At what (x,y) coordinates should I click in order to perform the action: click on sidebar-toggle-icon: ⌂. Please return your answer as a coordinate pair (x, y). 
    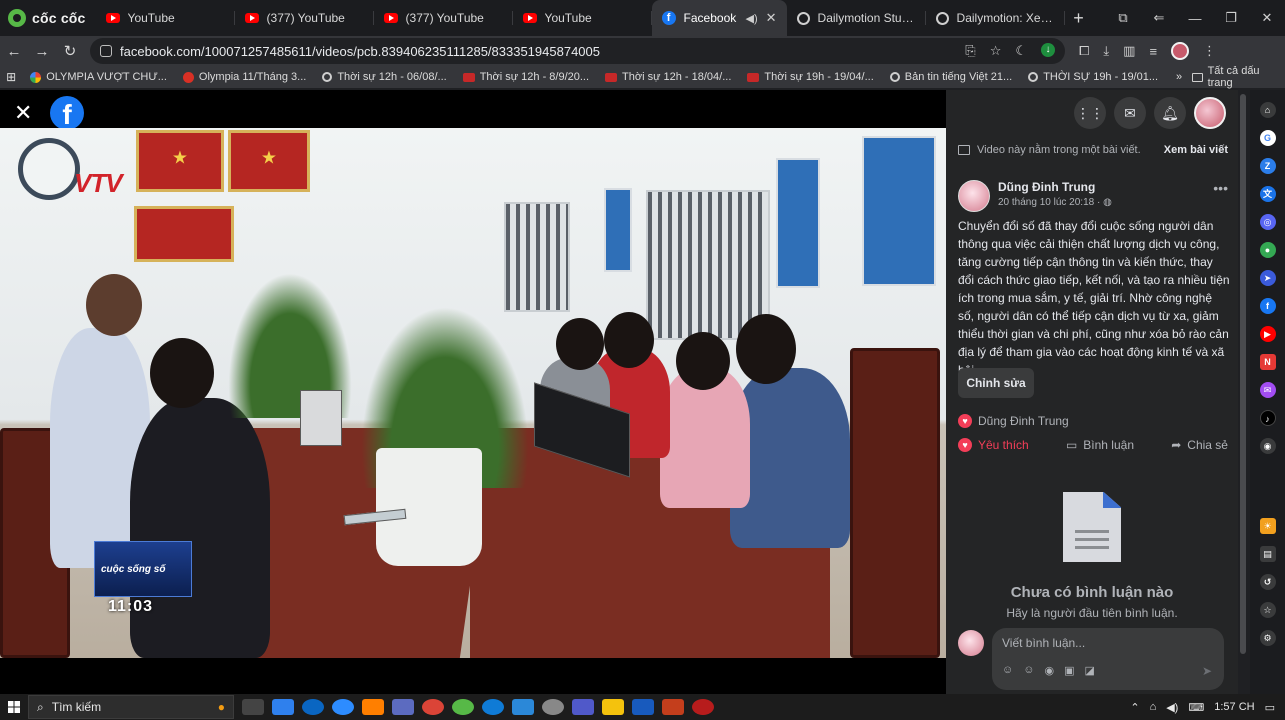
    Looking at the image, I should click on (1267, 110).